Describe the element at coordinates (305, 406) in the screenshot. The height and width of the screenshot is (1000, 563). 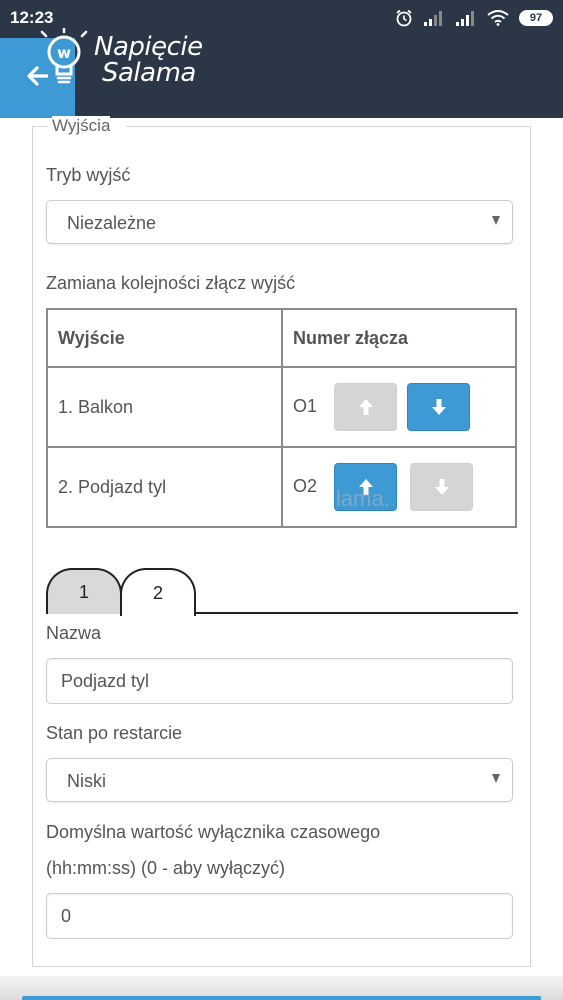
I see `connector-number: O1` at that location.